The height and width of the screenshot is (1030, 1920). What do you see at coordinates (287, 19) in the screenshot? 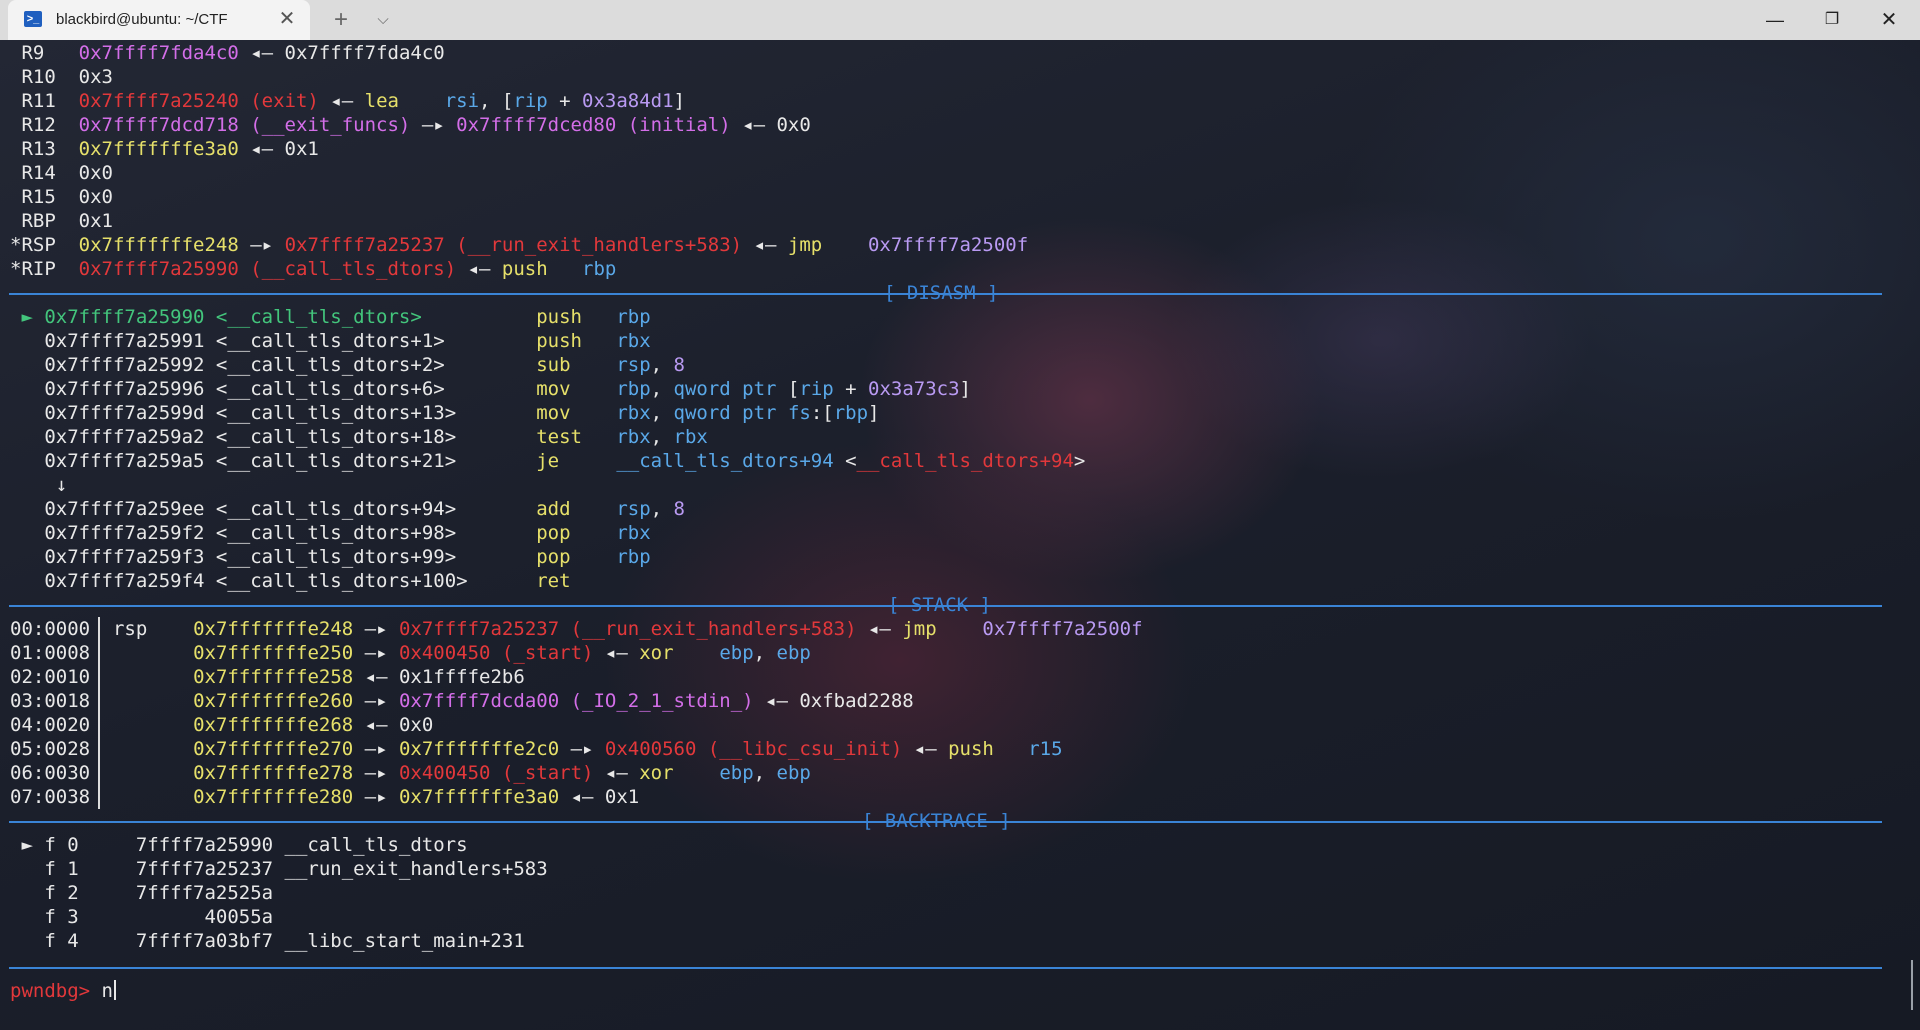
I see `close-tab-icon: ✕` at bounding box center [287, 19].